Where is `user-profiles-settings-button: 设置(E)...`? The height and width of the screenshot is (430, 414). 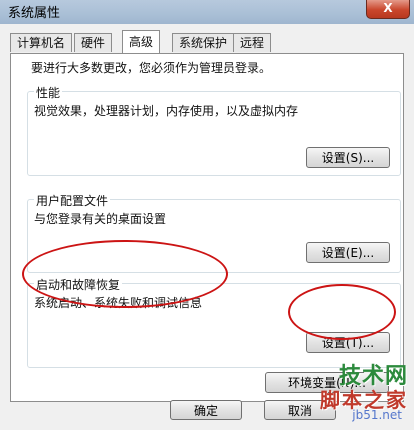 user-profiles-settings-button: 设置(E)... is located at coordinates (348, 252).